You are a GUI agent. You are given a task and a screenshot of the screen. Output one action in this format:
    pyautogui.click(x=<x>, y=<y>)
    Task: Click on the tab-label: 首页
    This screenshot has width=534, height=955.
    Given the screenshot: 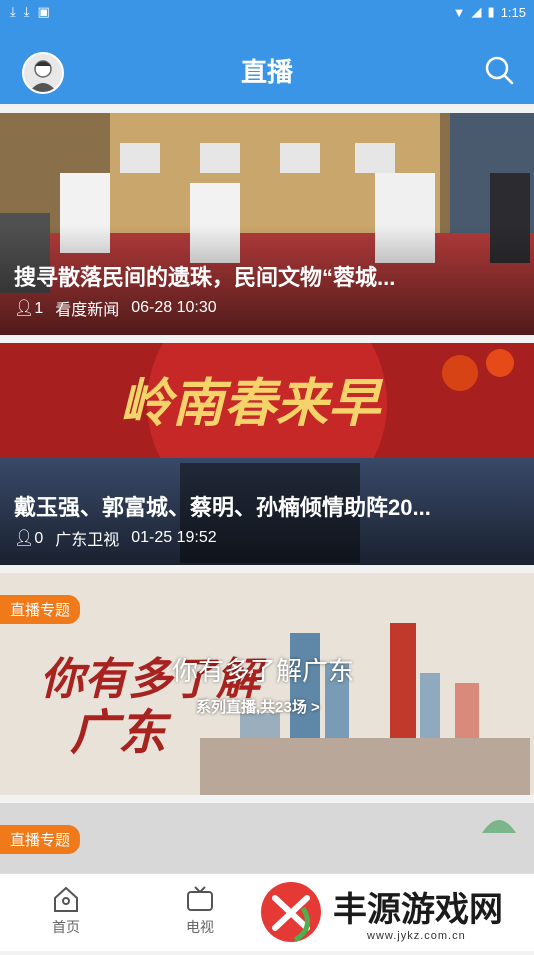 What is the action you would take?
    pyautogui.click(x=66, y=927)
    